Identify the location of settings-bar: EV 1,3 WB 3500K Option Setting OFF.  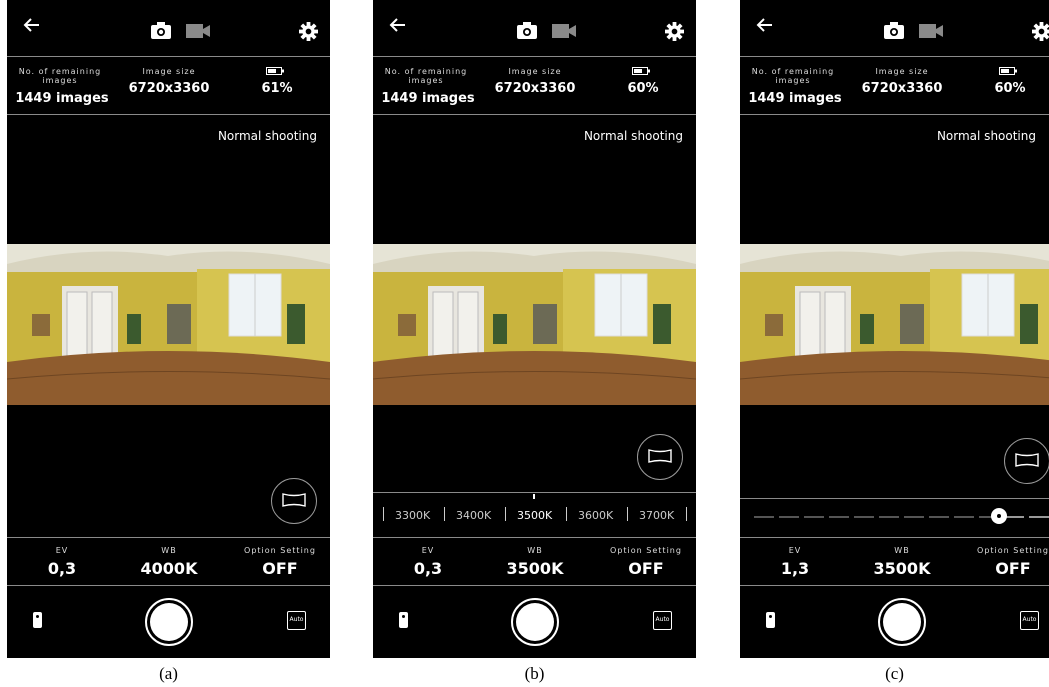
(894, 561).